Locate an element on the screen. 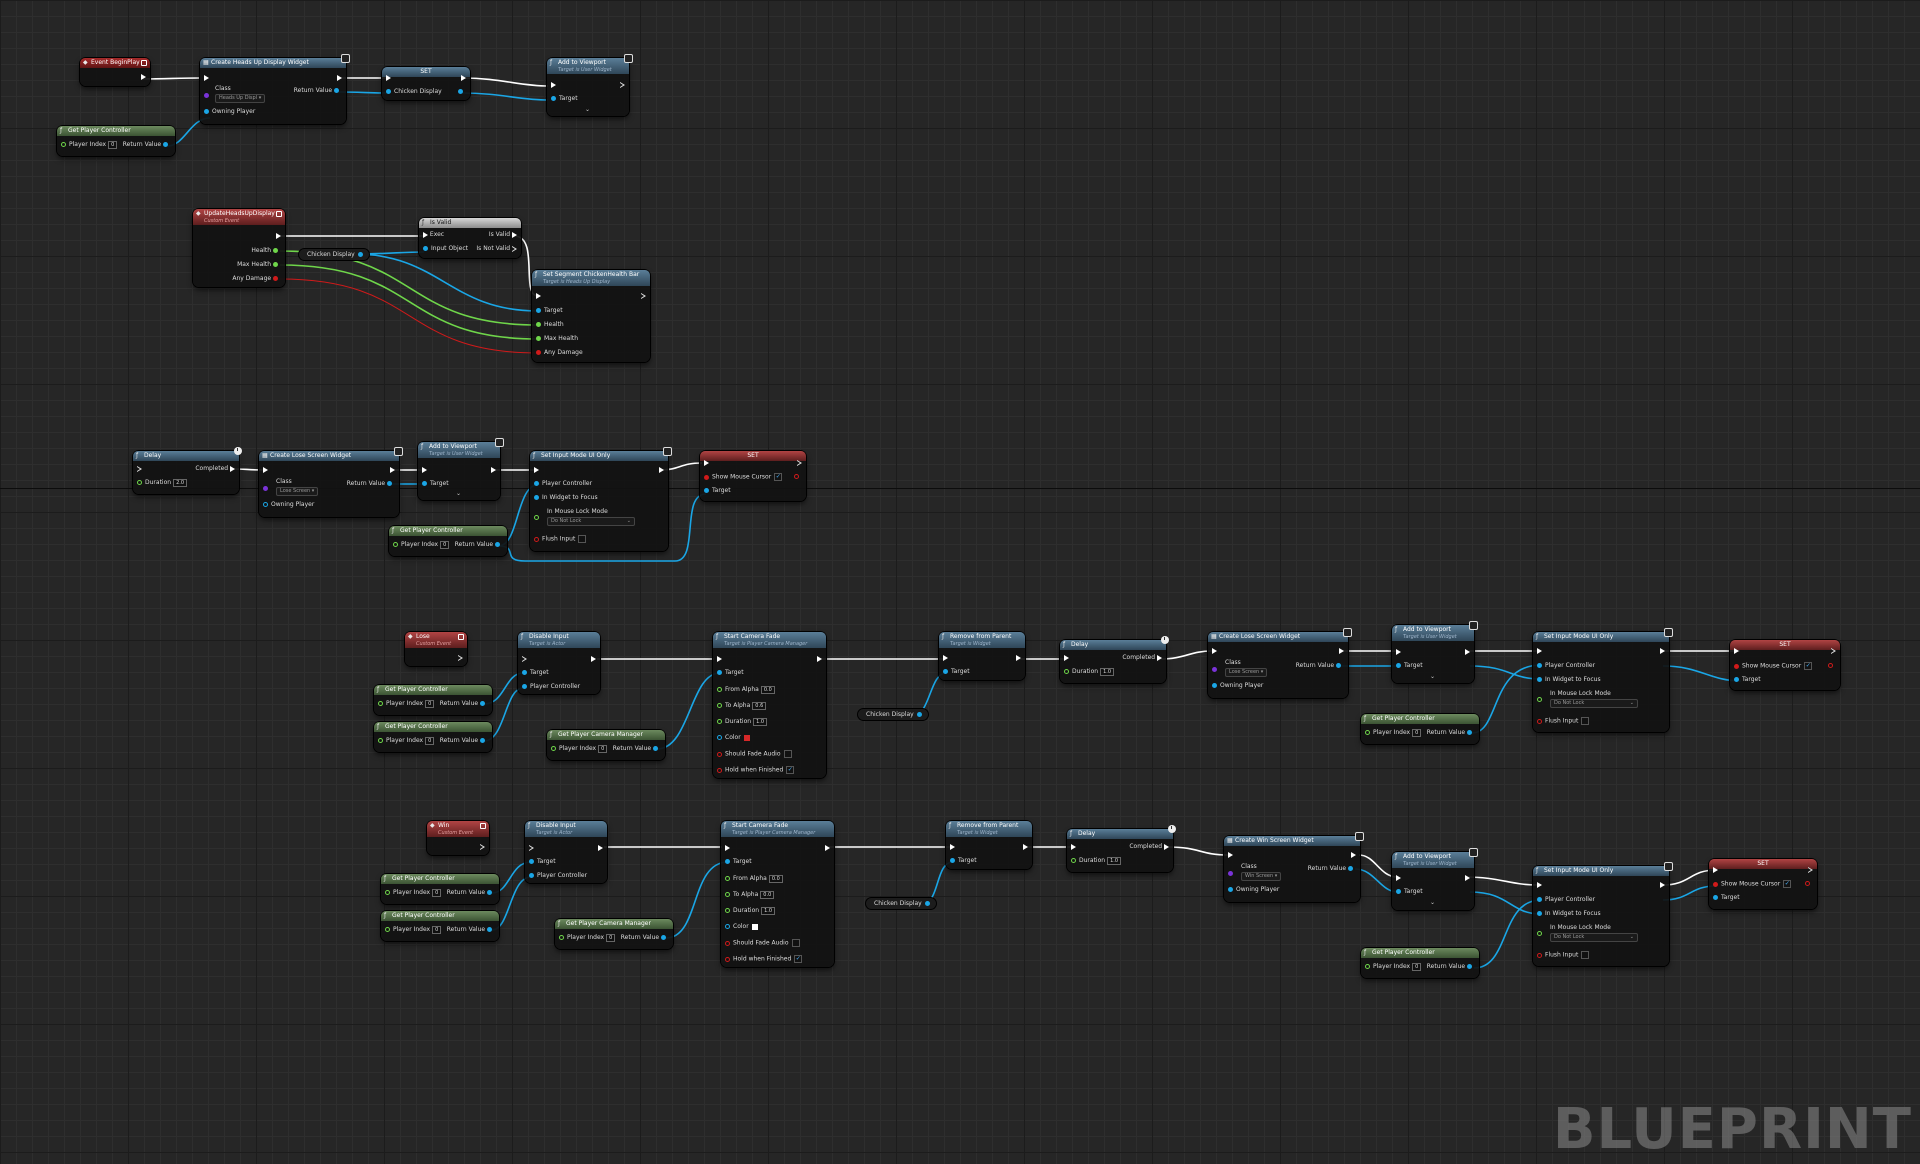 The height and width of the screenshot is (1164, 1920). chevron-down-icon: ⌄ is located at coordinates (1432, 676).